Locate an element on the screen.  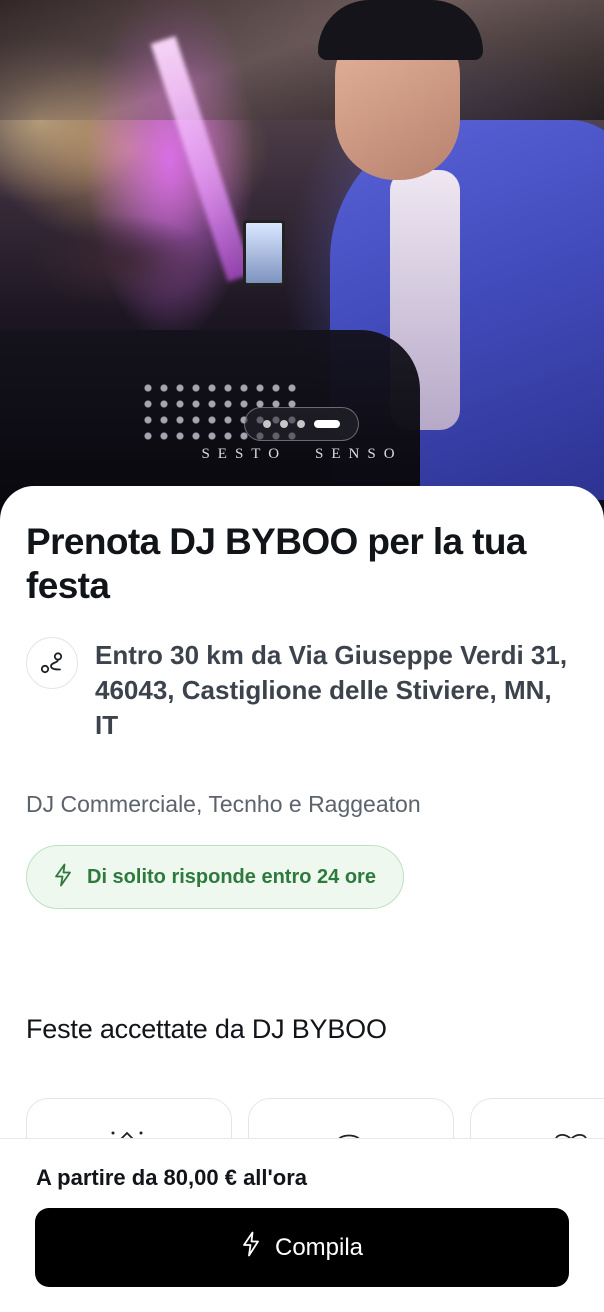
fill-form-button: Compila is located at coordinates (302, 1247).